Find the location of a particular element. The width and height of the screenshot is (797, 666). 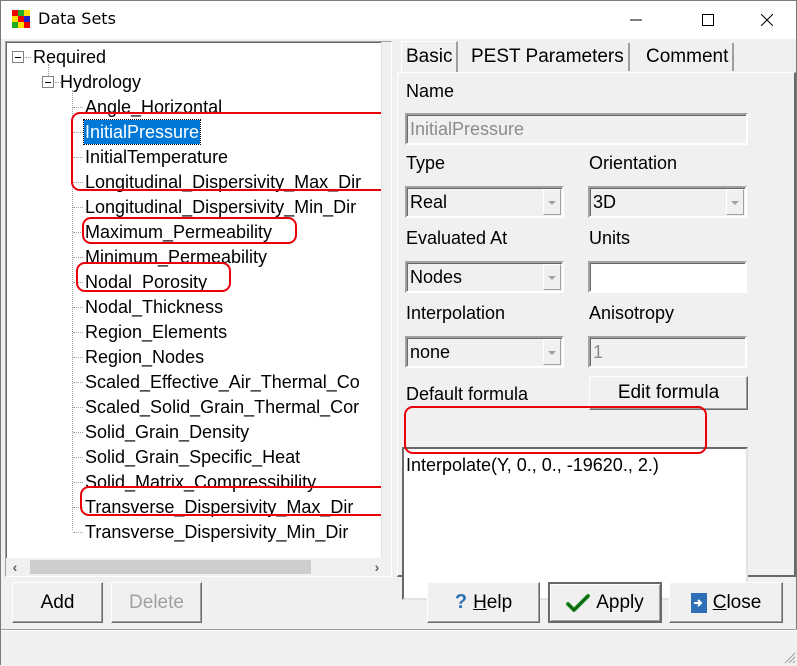

tree-item: Region_Nodes is located at coordinates (144, 357).